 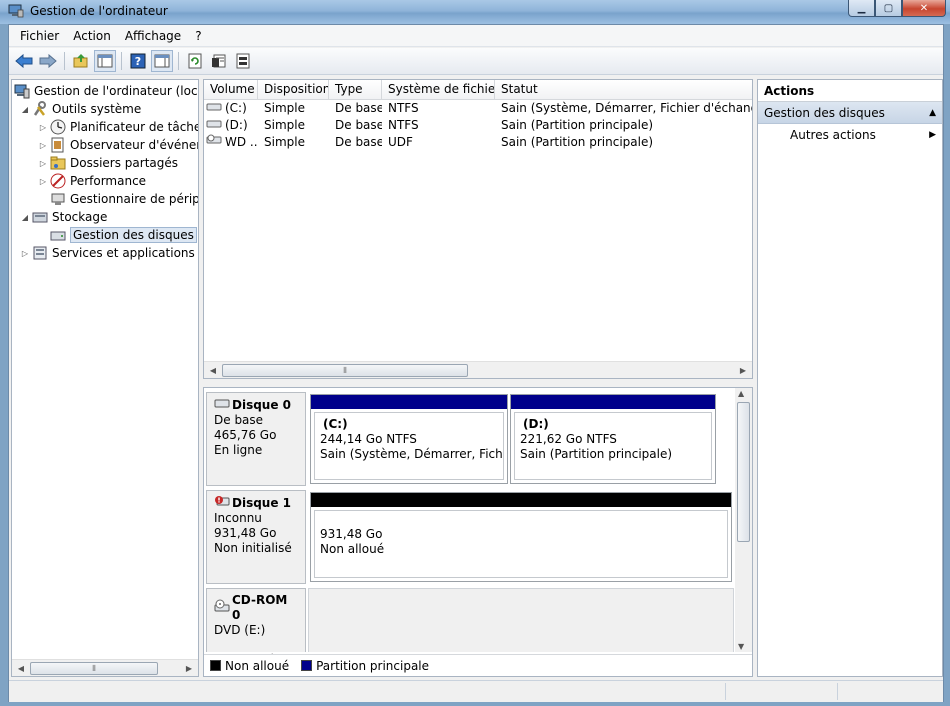 I want to click on unallocated-space: 931,48 Go Non alloué, so click(x=521, y=537).